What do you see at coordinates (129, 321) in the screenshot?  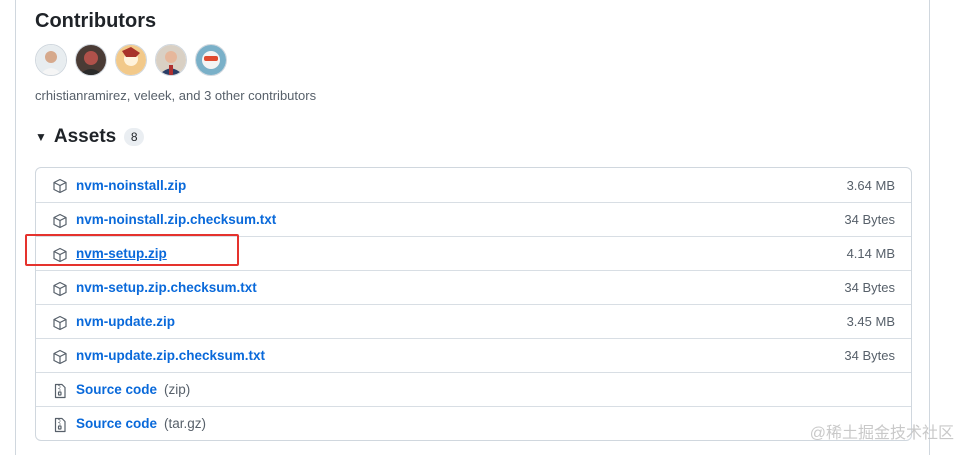 I see `asset-link: nvm-update.zip` at bounding box center [129, 321].